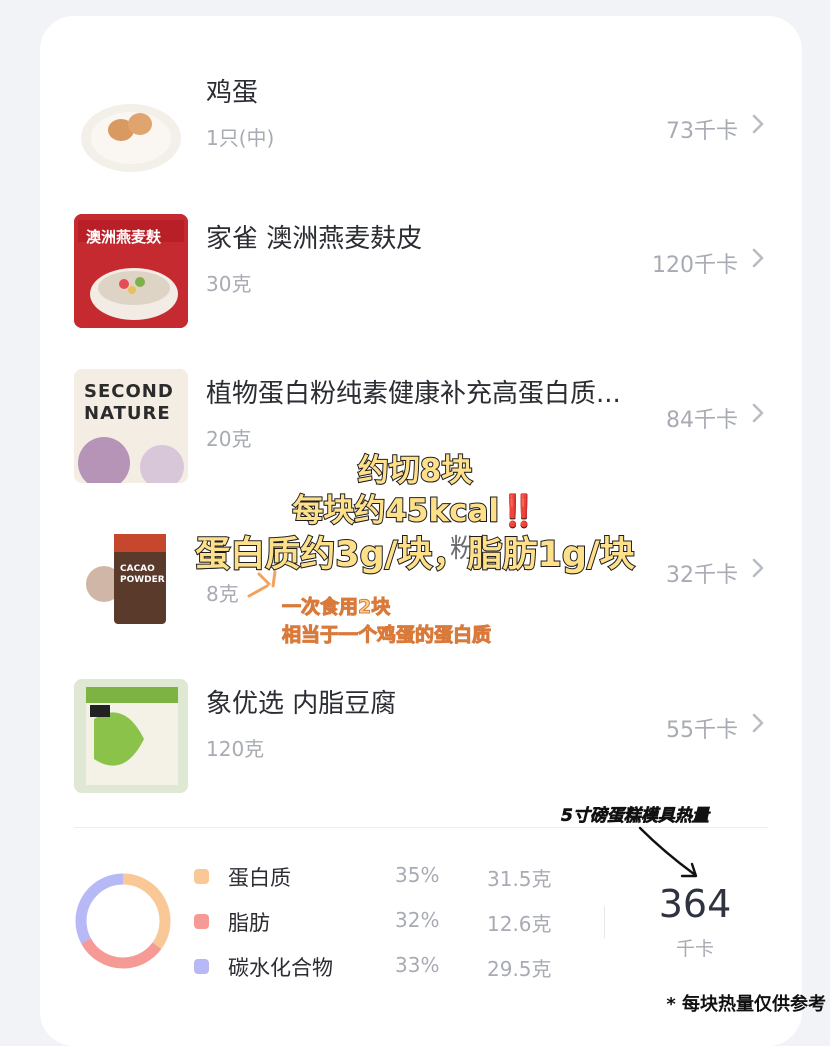  Describe the element at coordinates (123, 921) in the screenshot. I see `macro-donut-chart` at that location.